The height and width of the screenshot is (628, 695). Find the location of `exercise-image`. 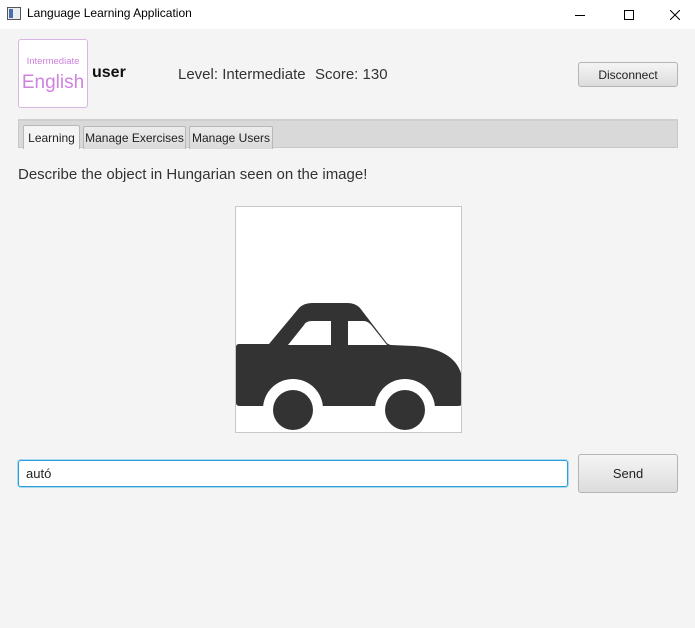

exercise-image is located at coordinates (348, 319).